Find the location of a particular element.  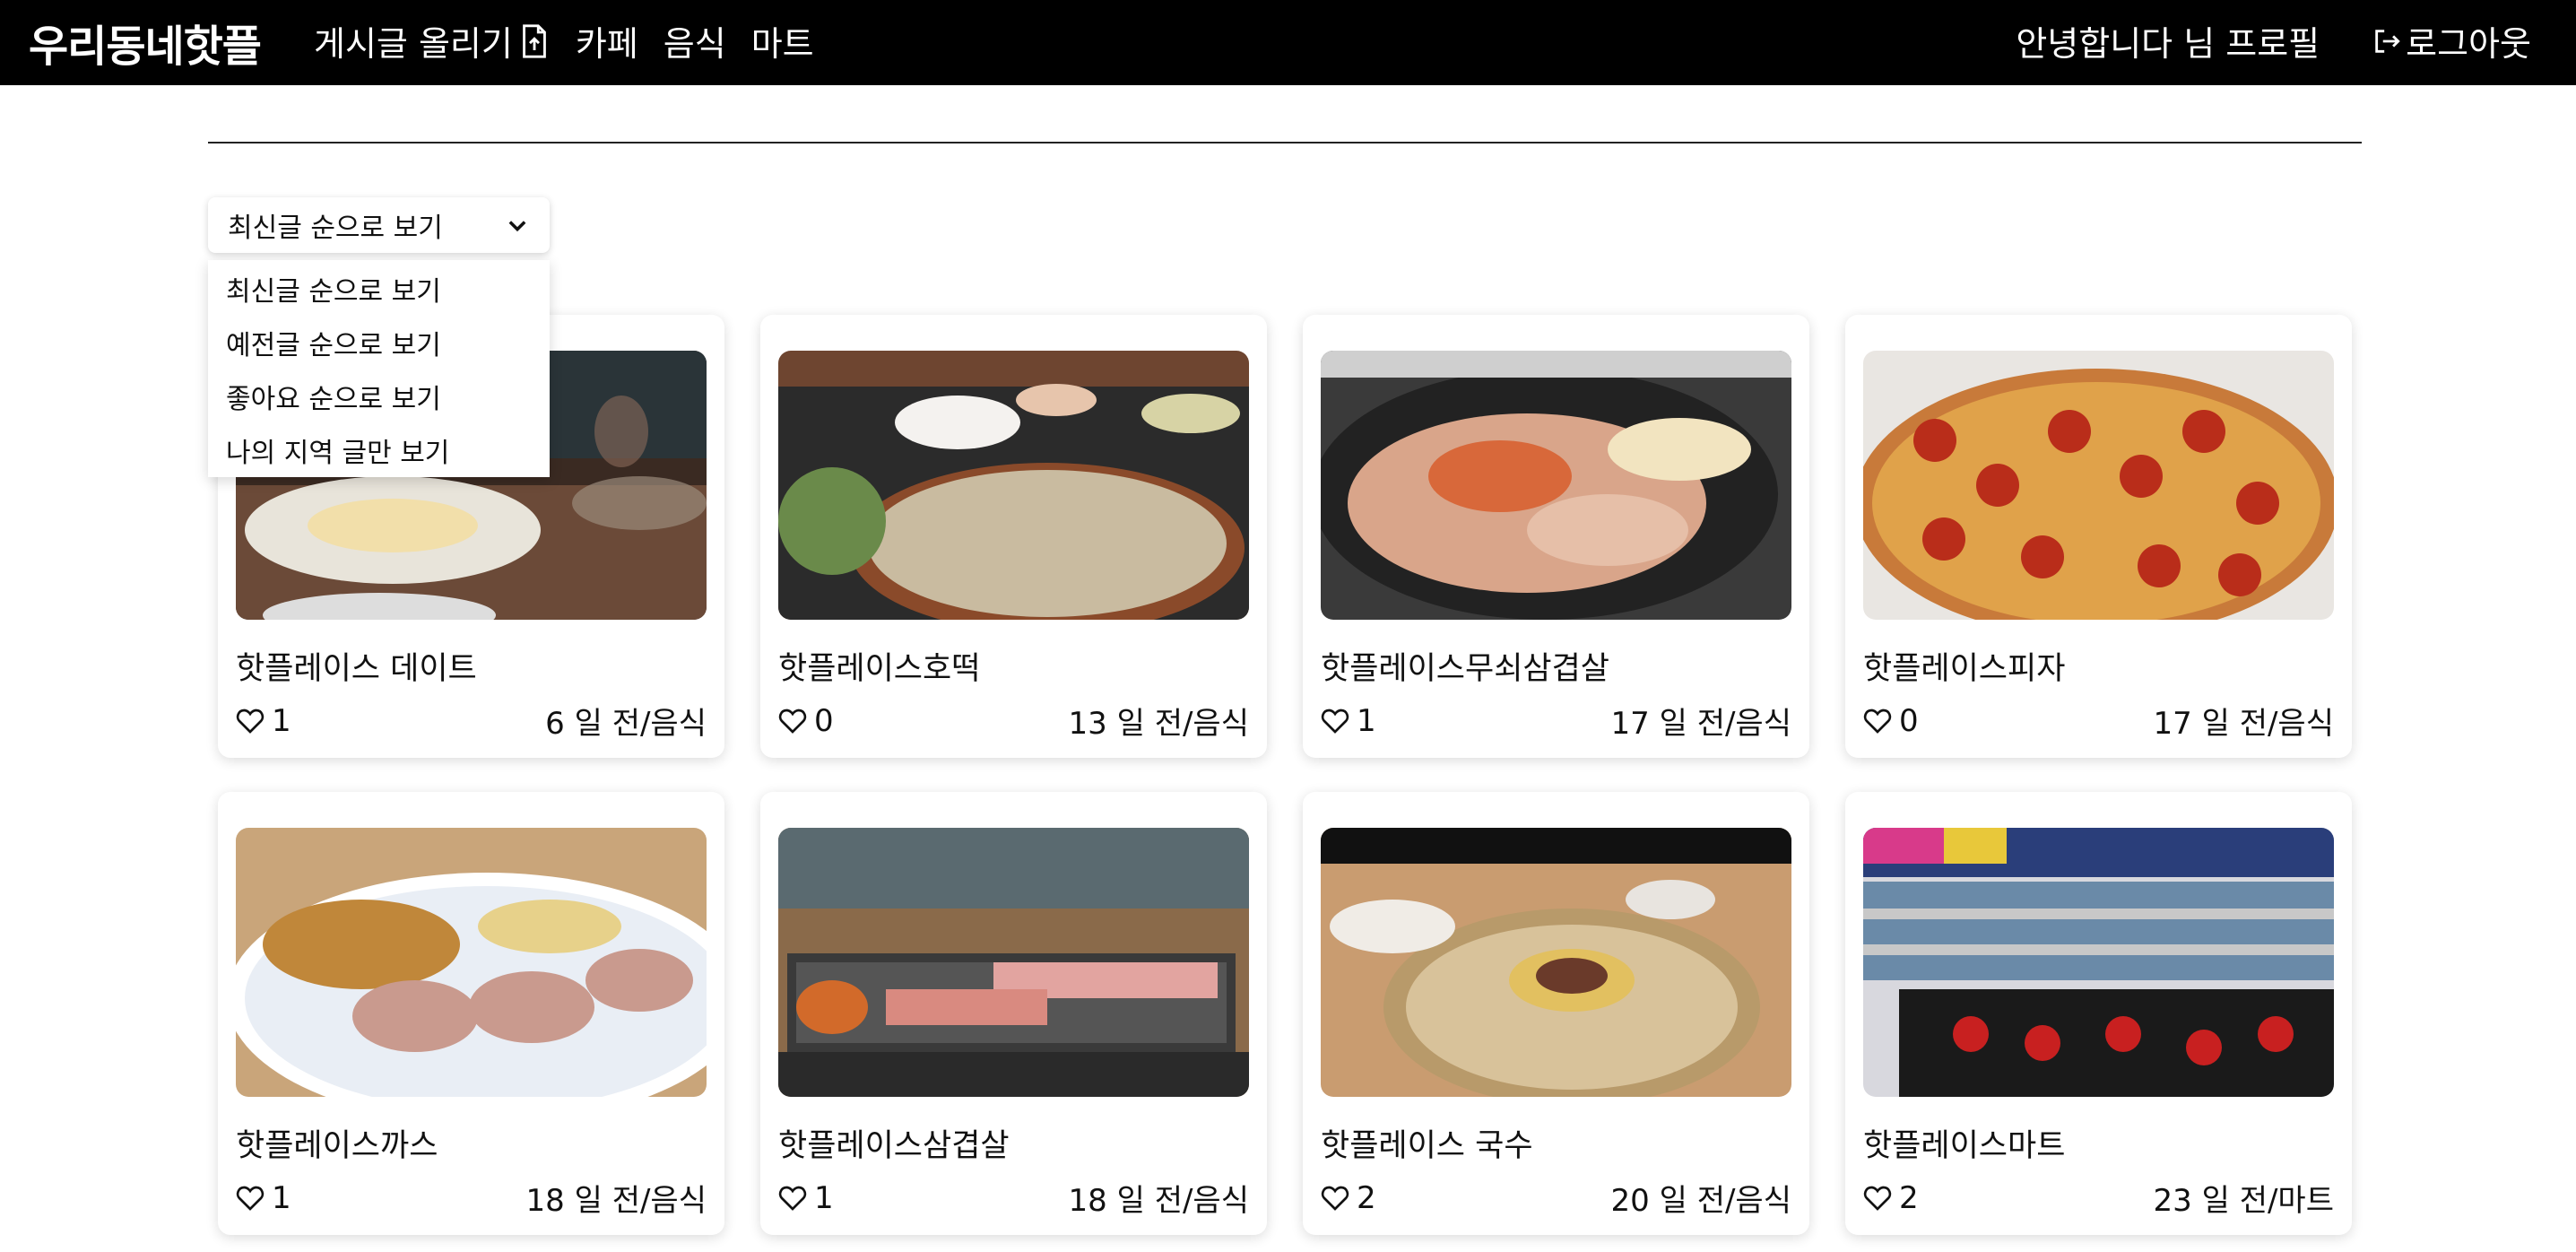

pancake-photo is located at coordinates (1013, 485).